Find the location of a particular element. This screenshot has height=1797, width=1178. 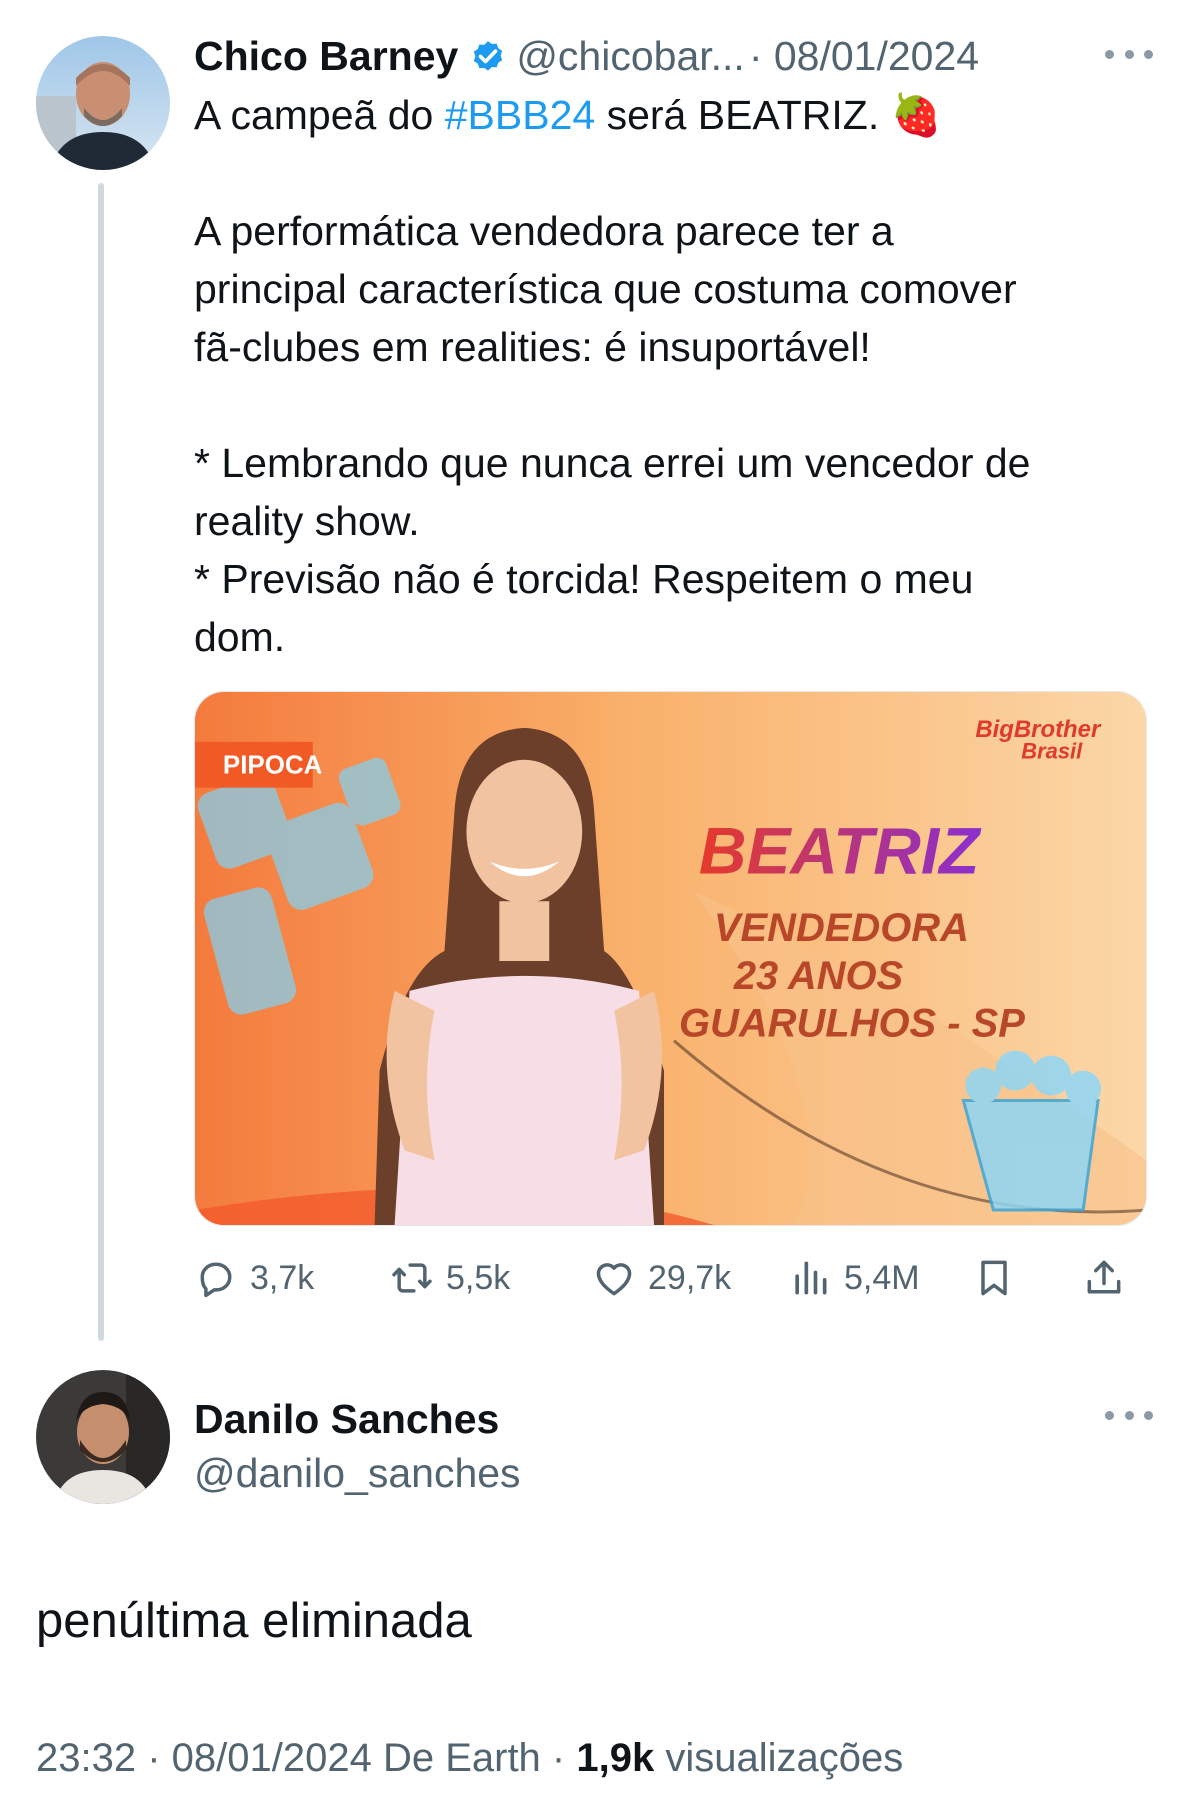

media-line1: VENDEDORA is located at coordinates (841, 928).